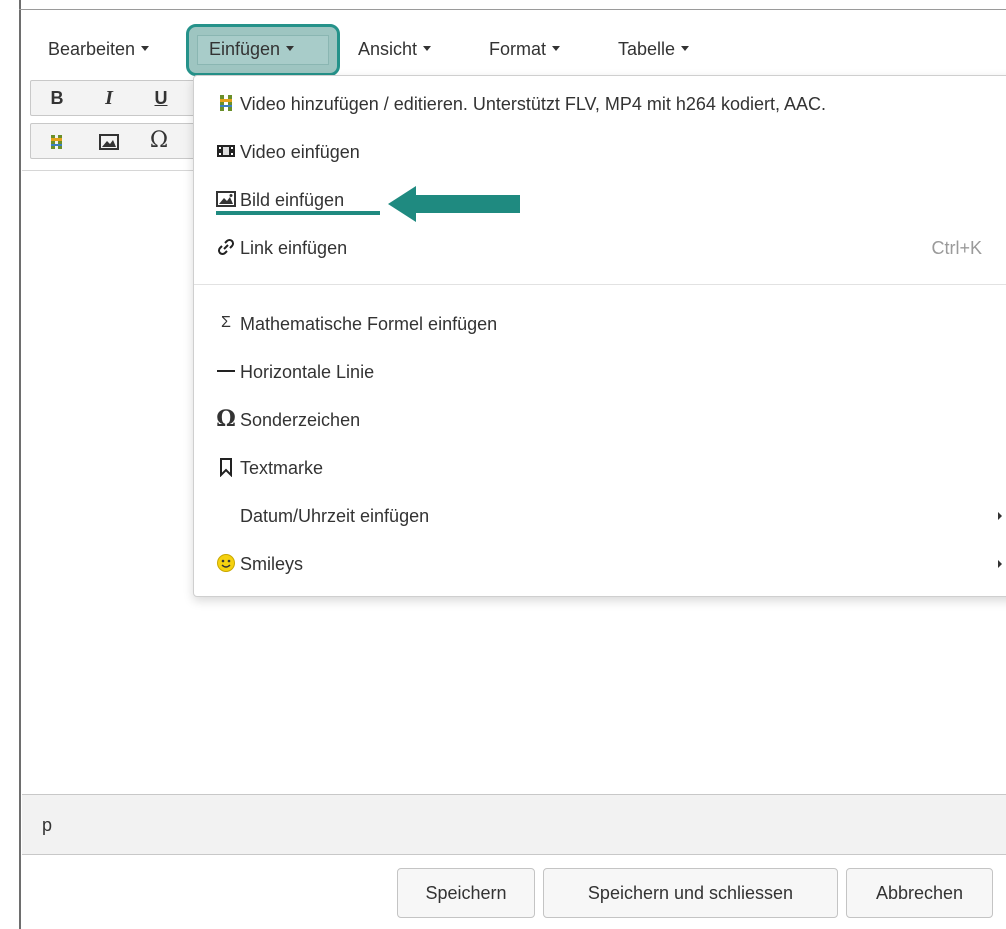 This screenshot has width=1006, height=929. What do you see at coordinates (307, 372) in the screenshot?
I see `menu-item-label: Horizontale Linie` at bounding box center [307, 372].